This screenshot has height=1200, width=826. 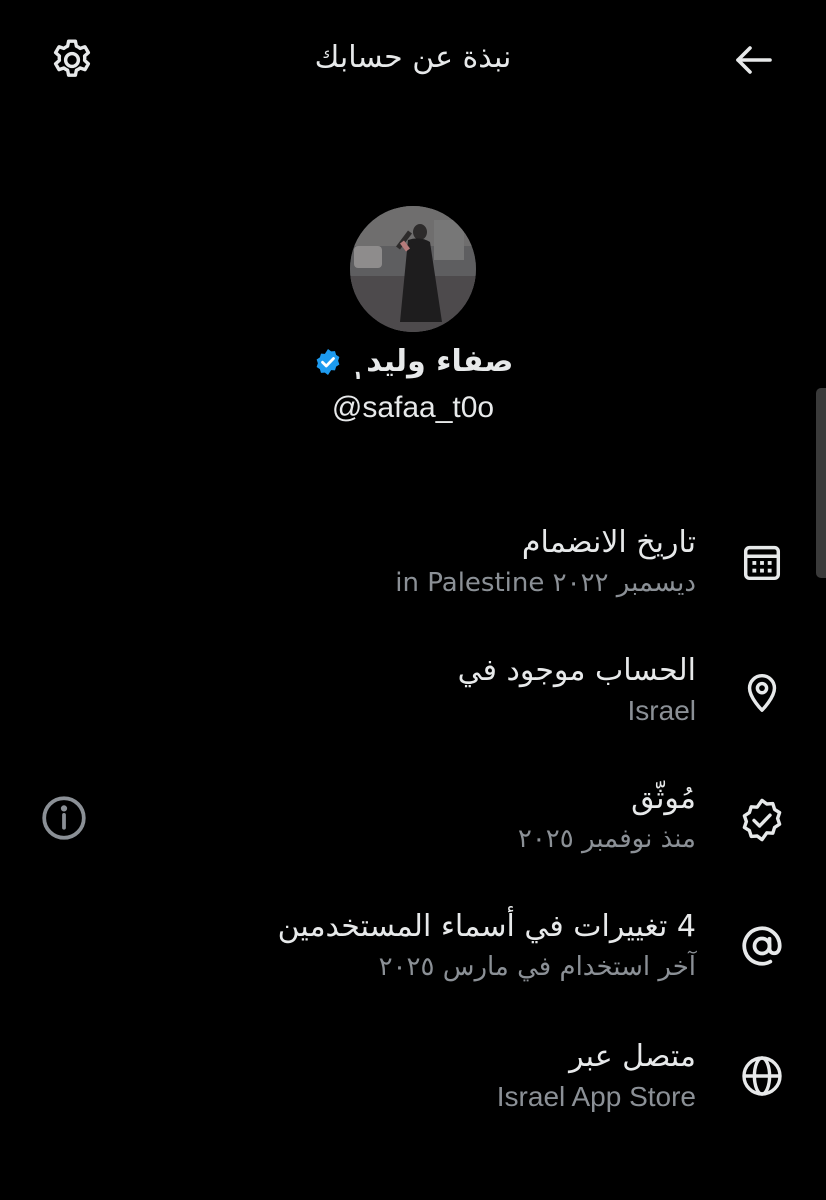 I want to click on back-button, so click(x=754, y=60).